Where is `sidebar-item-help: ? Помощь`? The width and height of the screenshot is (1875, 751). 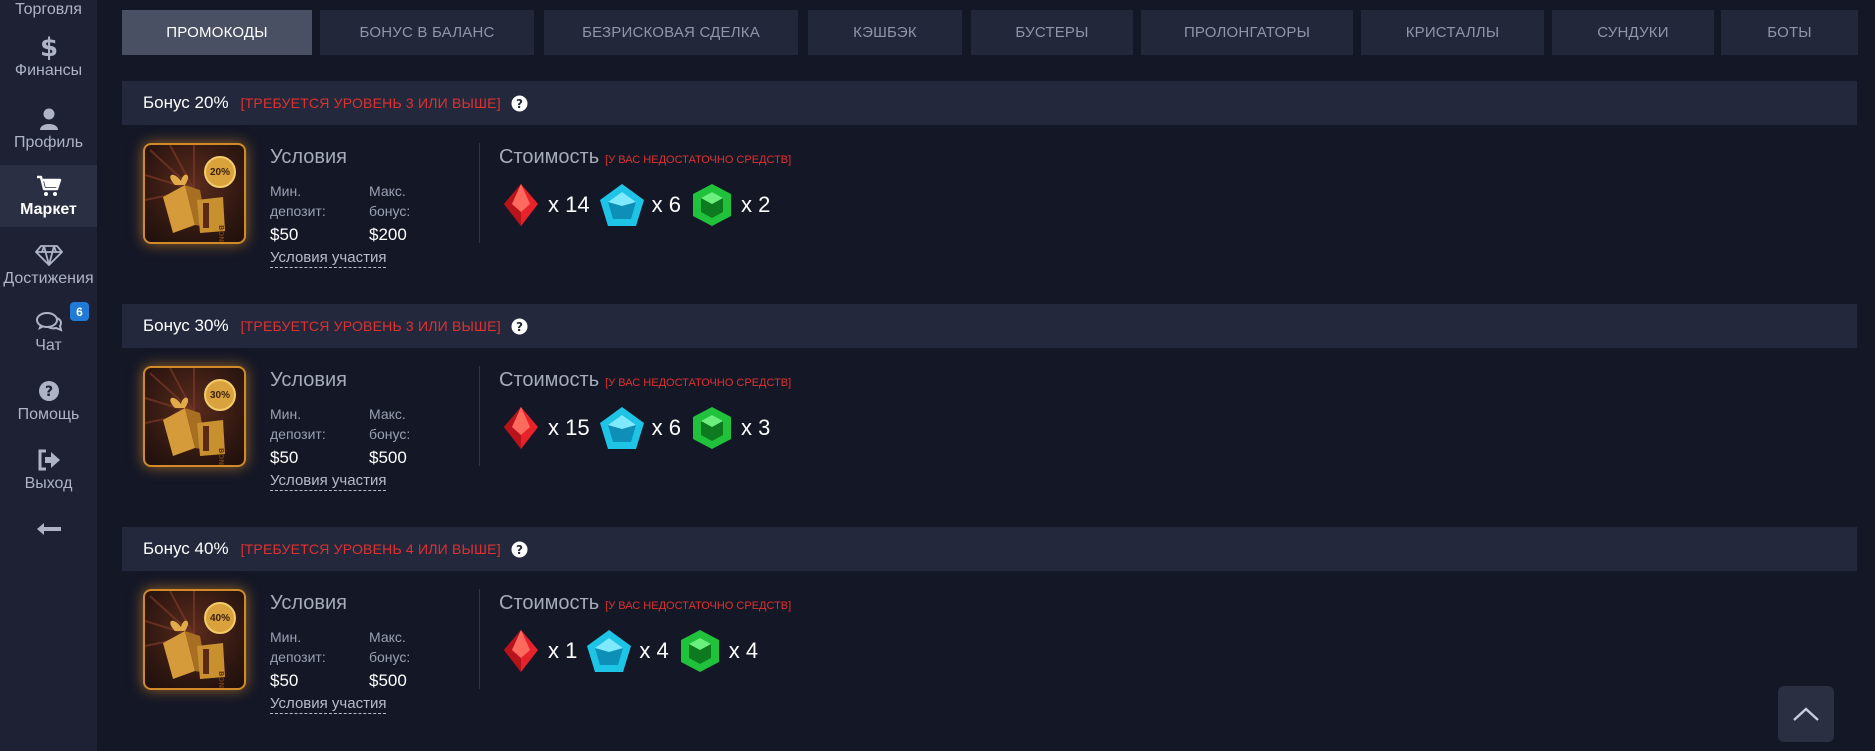 sidebar-item-help: ? Помощь is located at coordinates (48, 404).